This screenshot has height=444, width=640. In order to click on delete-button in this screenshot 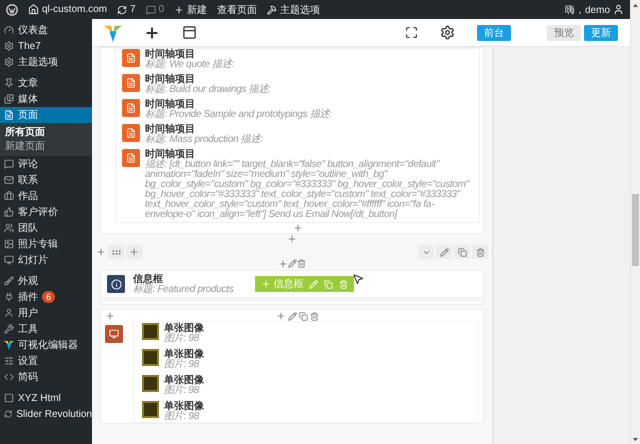, I will do `click(480, 252)`.